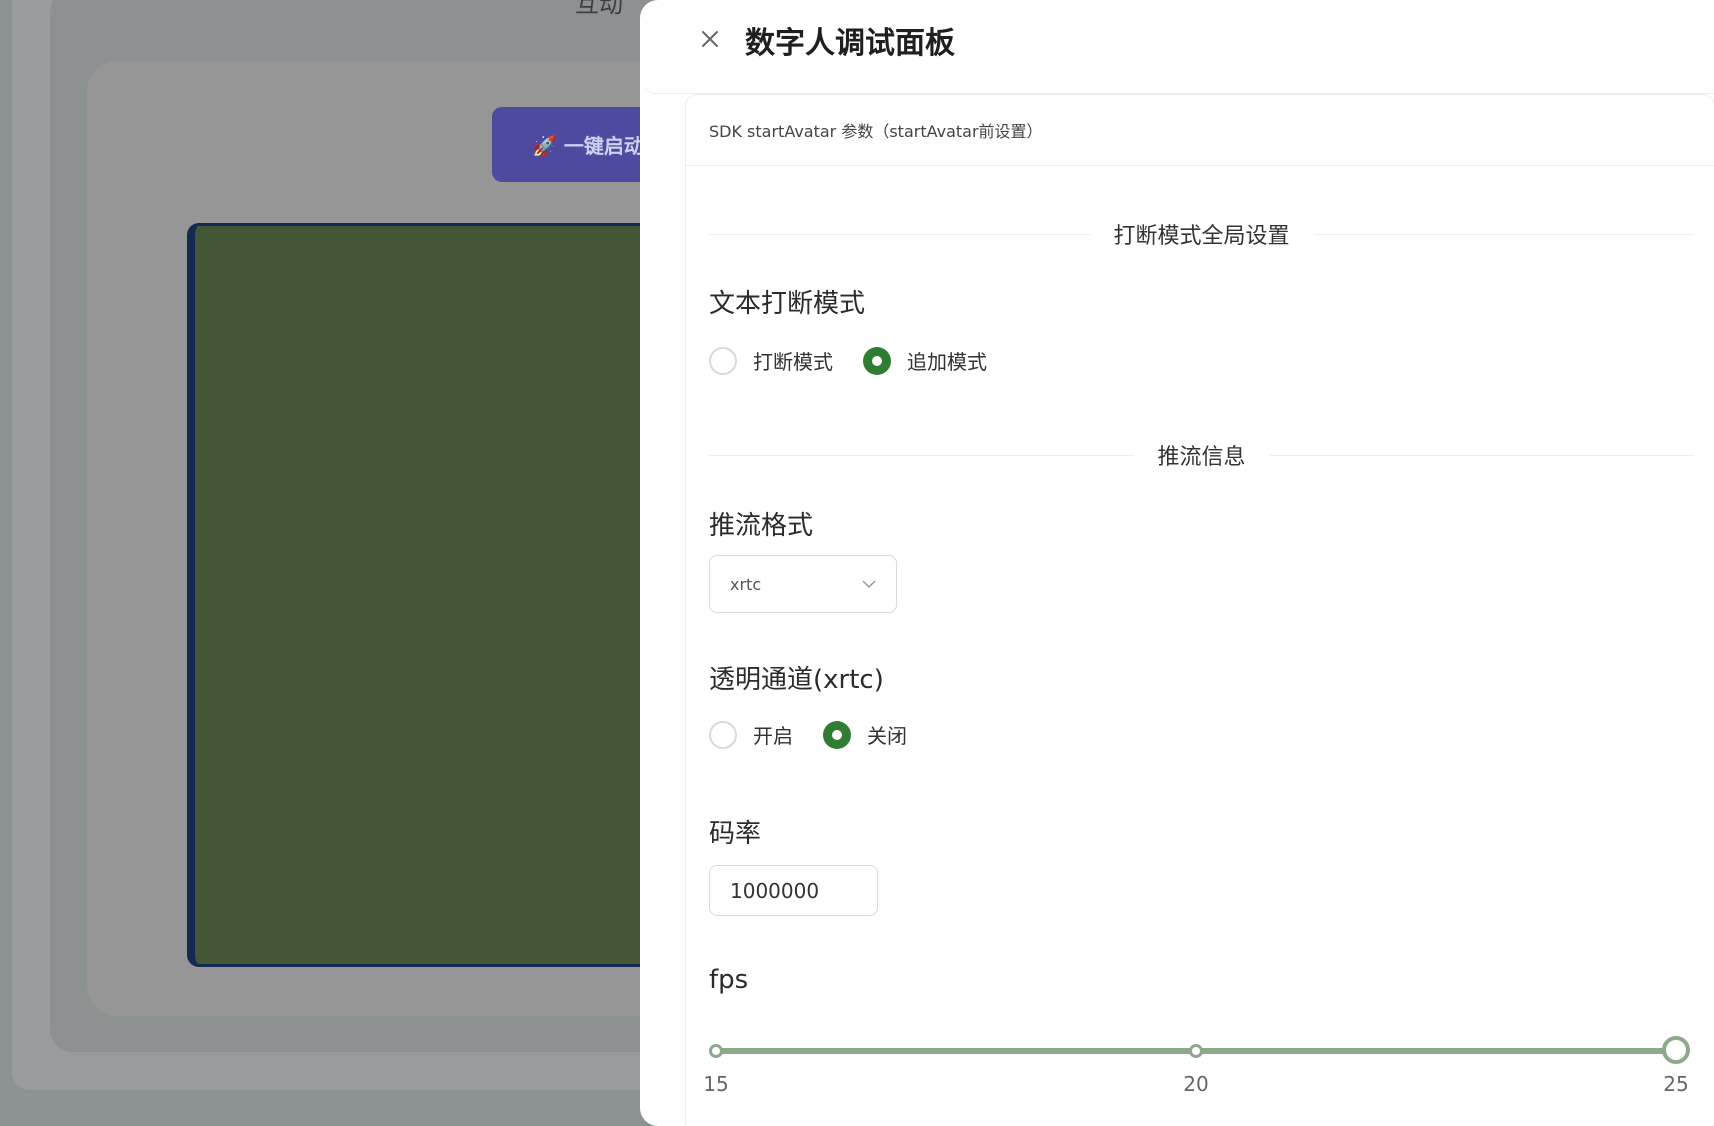  Describe the element at coordinates (803, 584) in the screenshot. I see `stream-format-select: xrtc` at that location.